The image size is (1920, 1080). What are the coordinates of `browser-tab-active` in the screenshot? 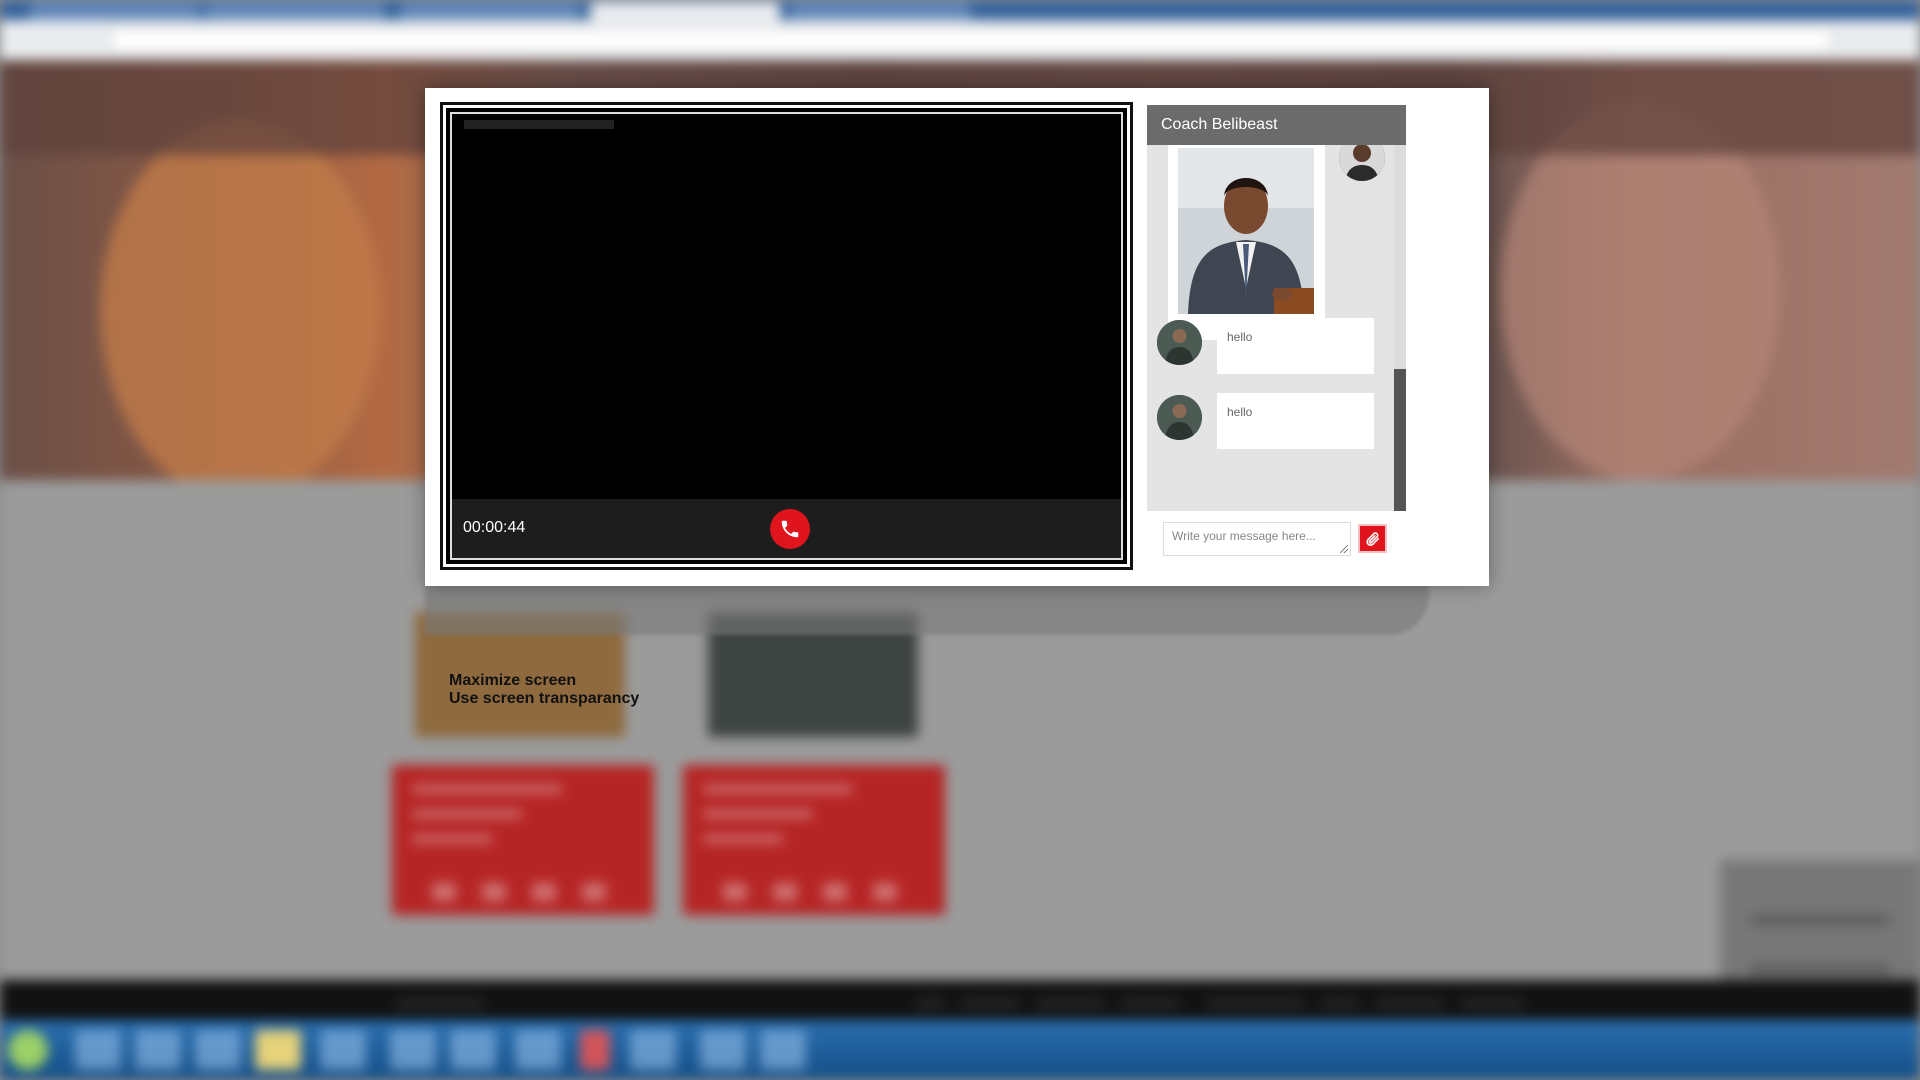 It's located at (685, 11).